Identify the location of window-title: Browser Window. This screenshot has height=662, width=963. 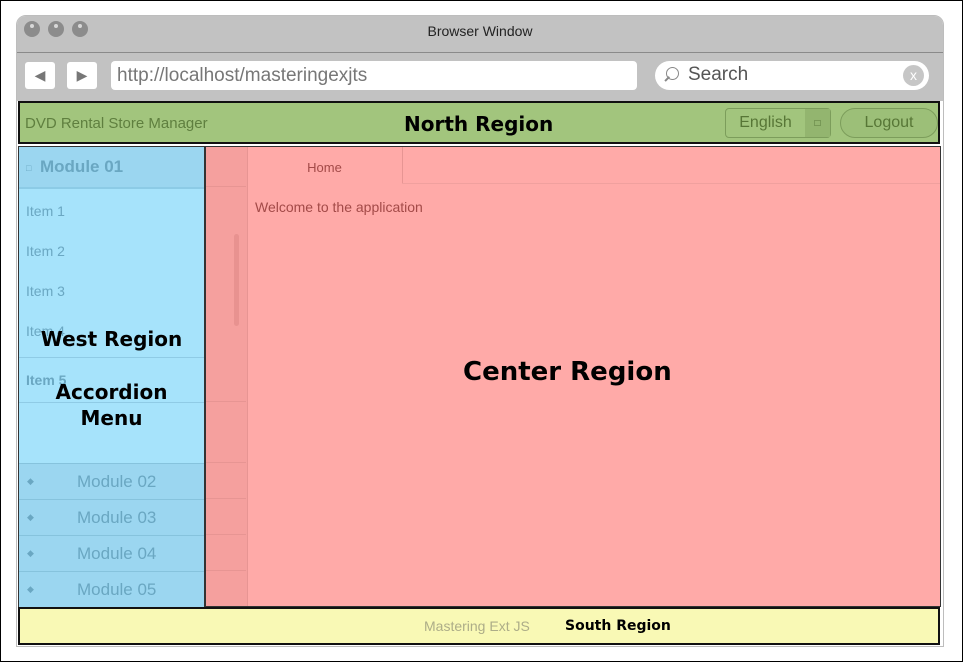
(480, 31).